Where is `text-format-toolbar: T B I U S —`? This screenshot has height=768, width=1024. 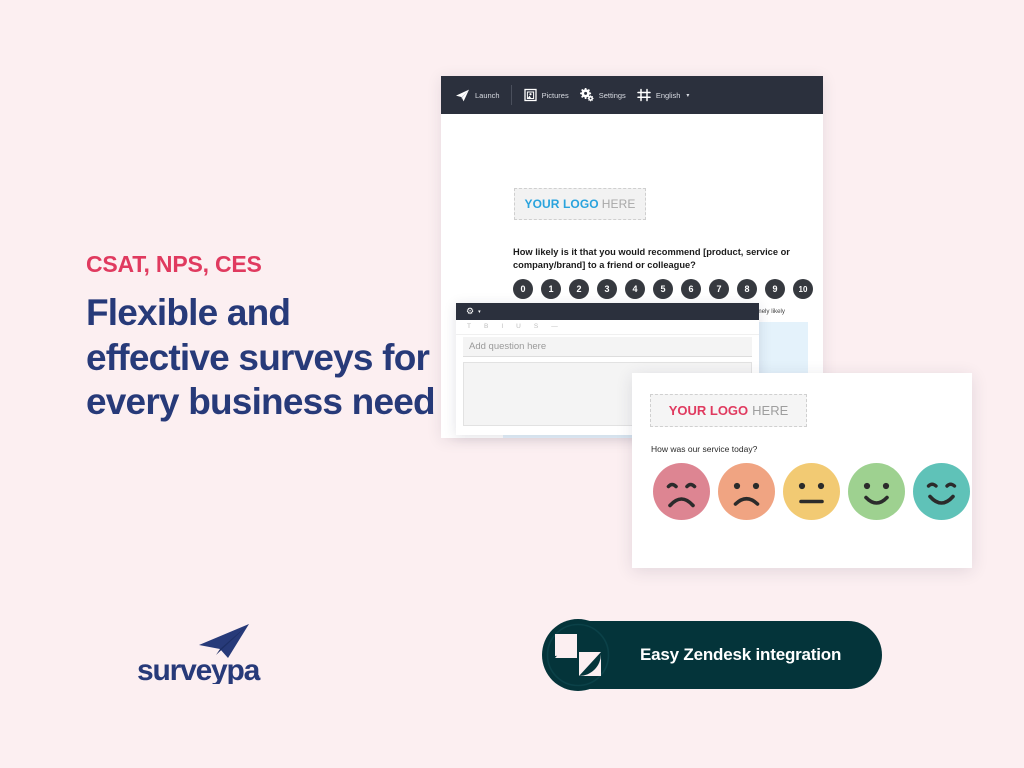
text-format-toolbar: T B I U S — is located at coordinates (607, 327).